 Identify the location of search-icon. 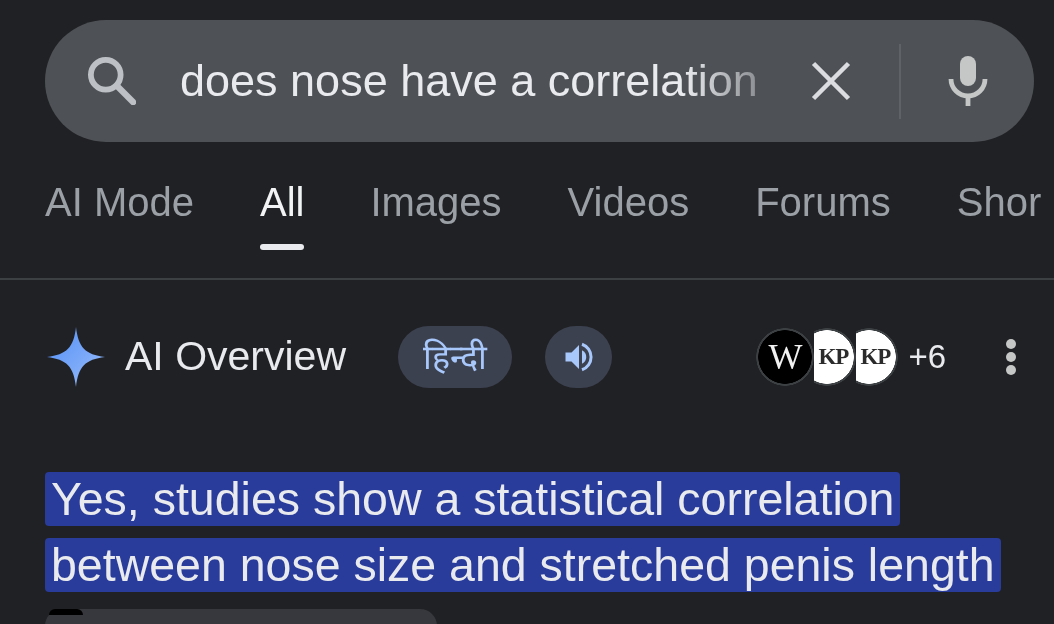
(112, 81).